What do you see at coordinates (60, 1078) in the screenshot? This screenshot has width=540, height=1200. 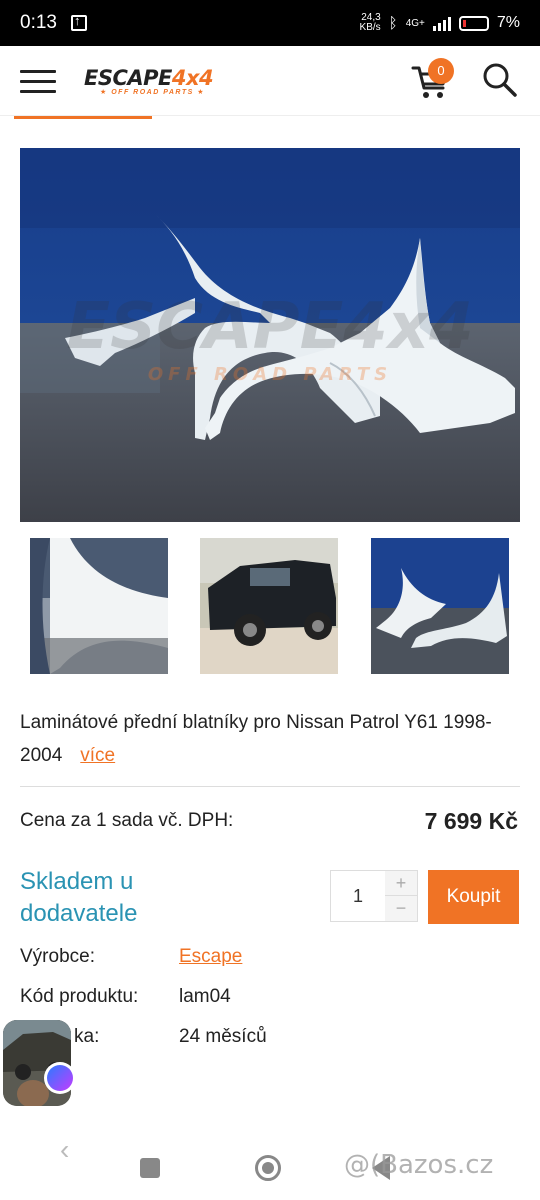 I see `messenger-icon` at bounding box center [60, 1078].